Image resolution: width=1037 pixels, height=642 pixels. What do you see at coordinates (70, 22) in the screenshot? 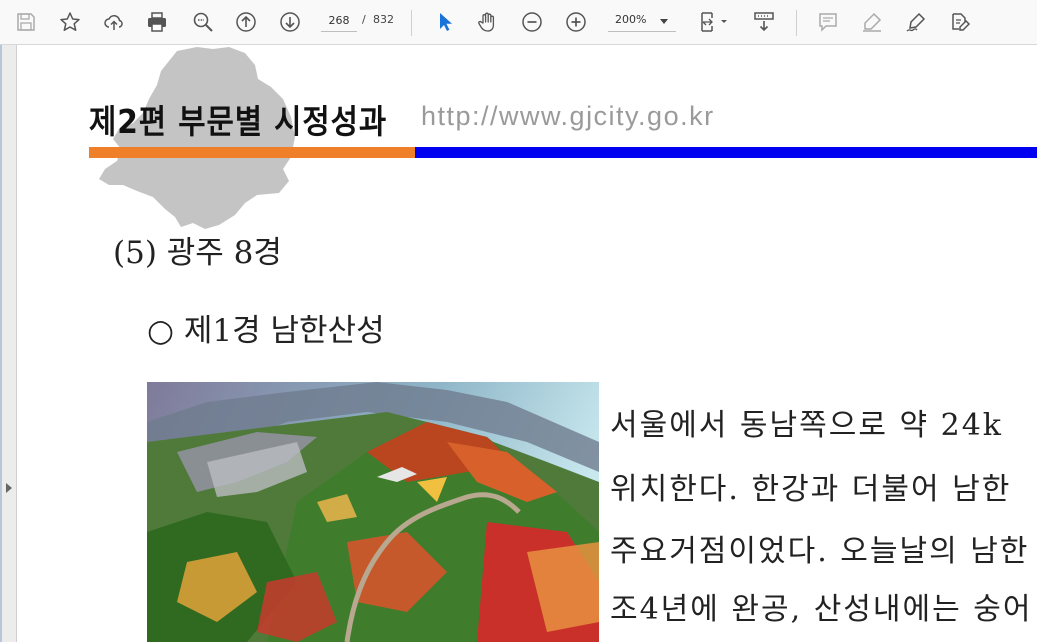
I see `bookmark-star-icon` at bounding box center [70, 22].